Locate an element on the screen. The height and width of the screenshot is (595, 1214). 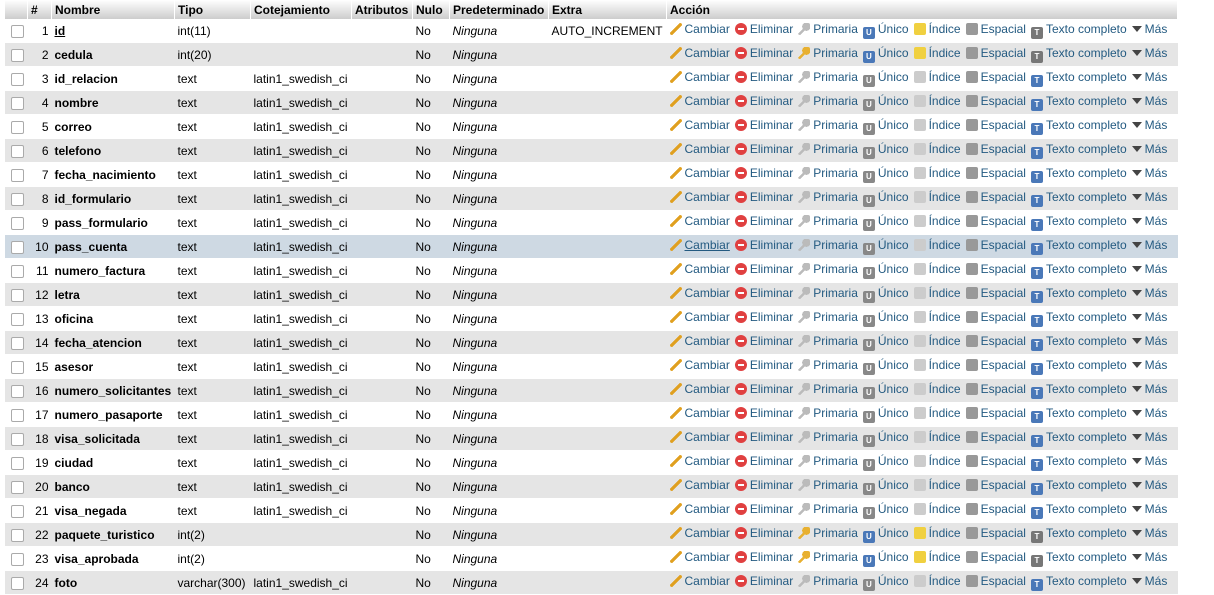
column-header: # is located at coordinates (39, 9).